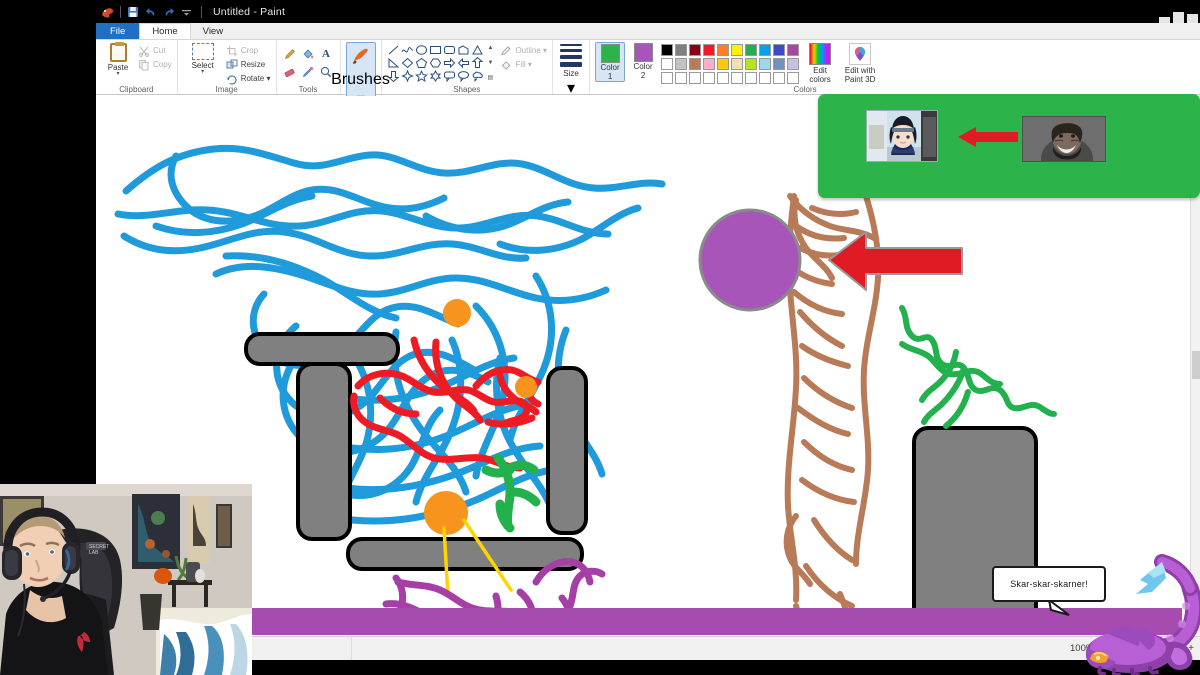  Describe the element at coordinates (408, 50) in the screenshot. I see `shape-curve-icon` at that location.